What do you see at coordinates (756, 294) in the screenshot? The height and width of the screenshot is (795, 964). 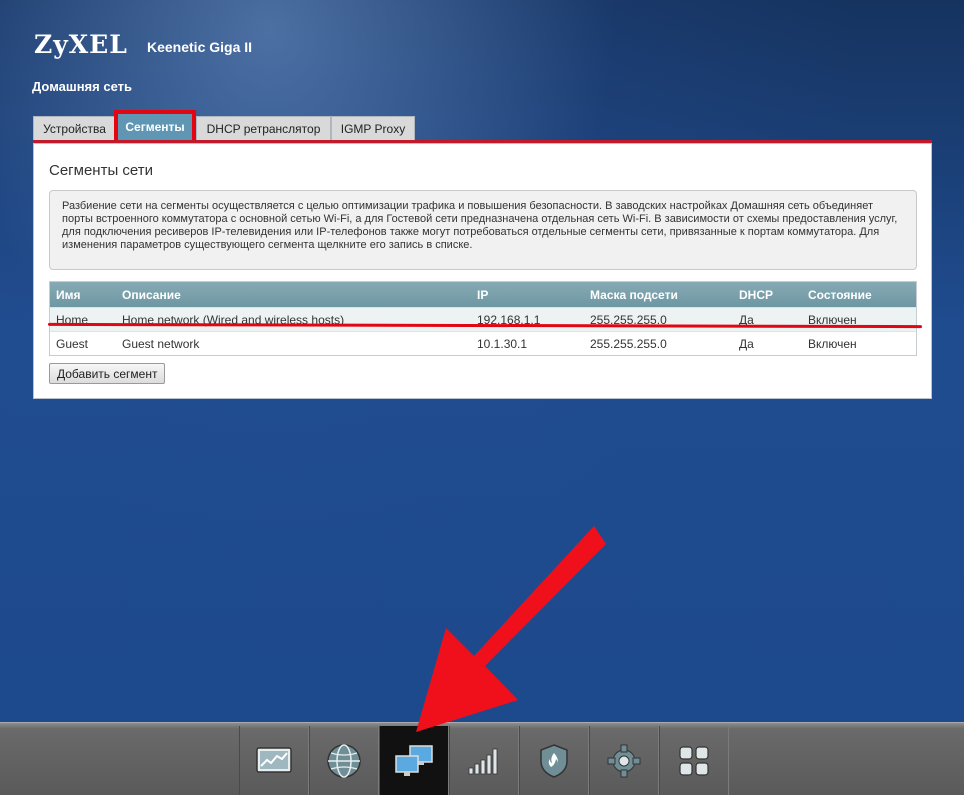 I see `column-header-dhcp: DHCP` at bounding box center [756, 294].